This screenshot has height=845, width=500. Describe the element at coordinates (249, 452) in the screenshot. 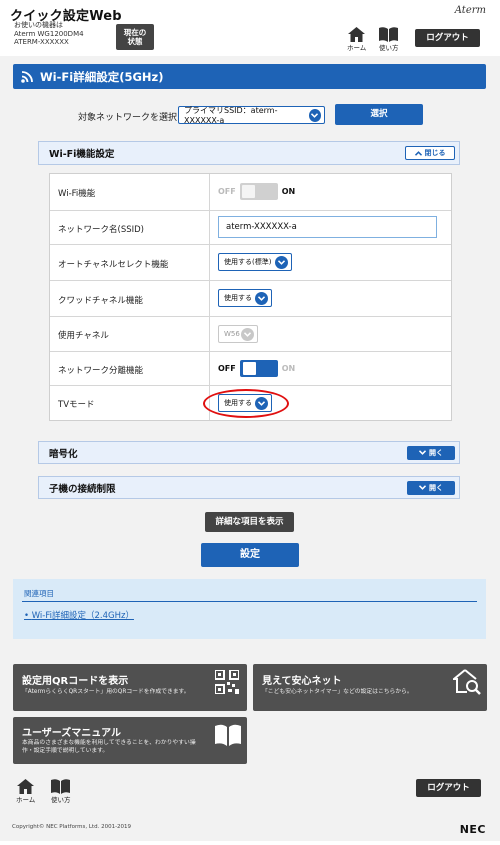

I see `encryption-section-header: 暗号化 開く` at that location.